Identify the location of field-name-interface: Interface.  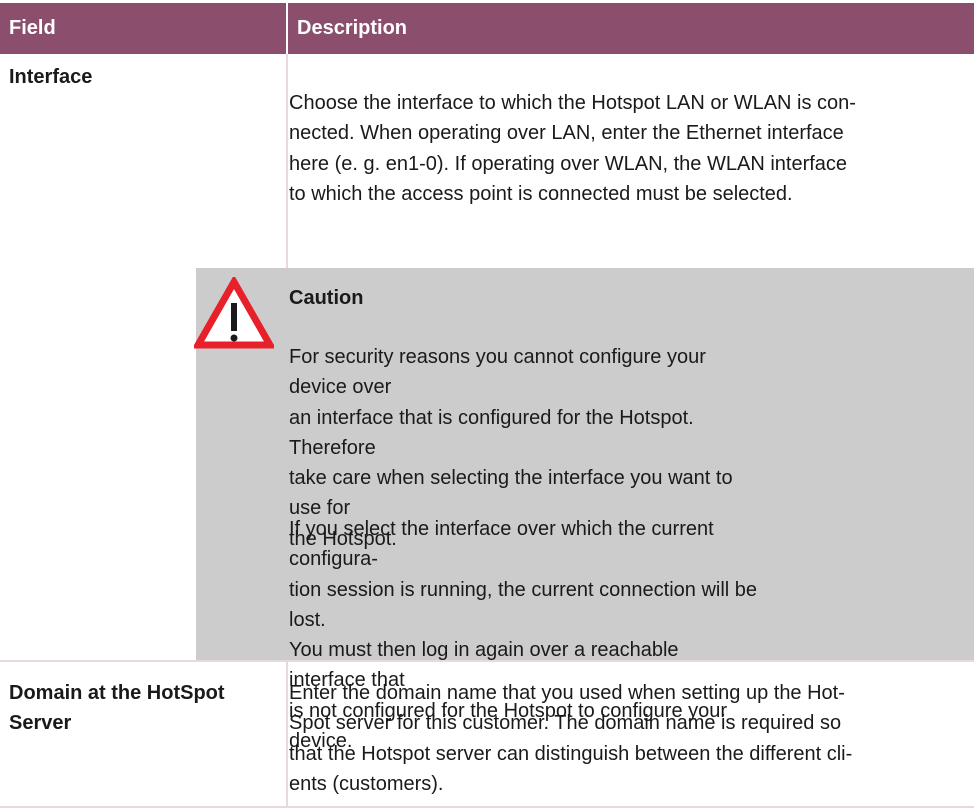
(51, 77).